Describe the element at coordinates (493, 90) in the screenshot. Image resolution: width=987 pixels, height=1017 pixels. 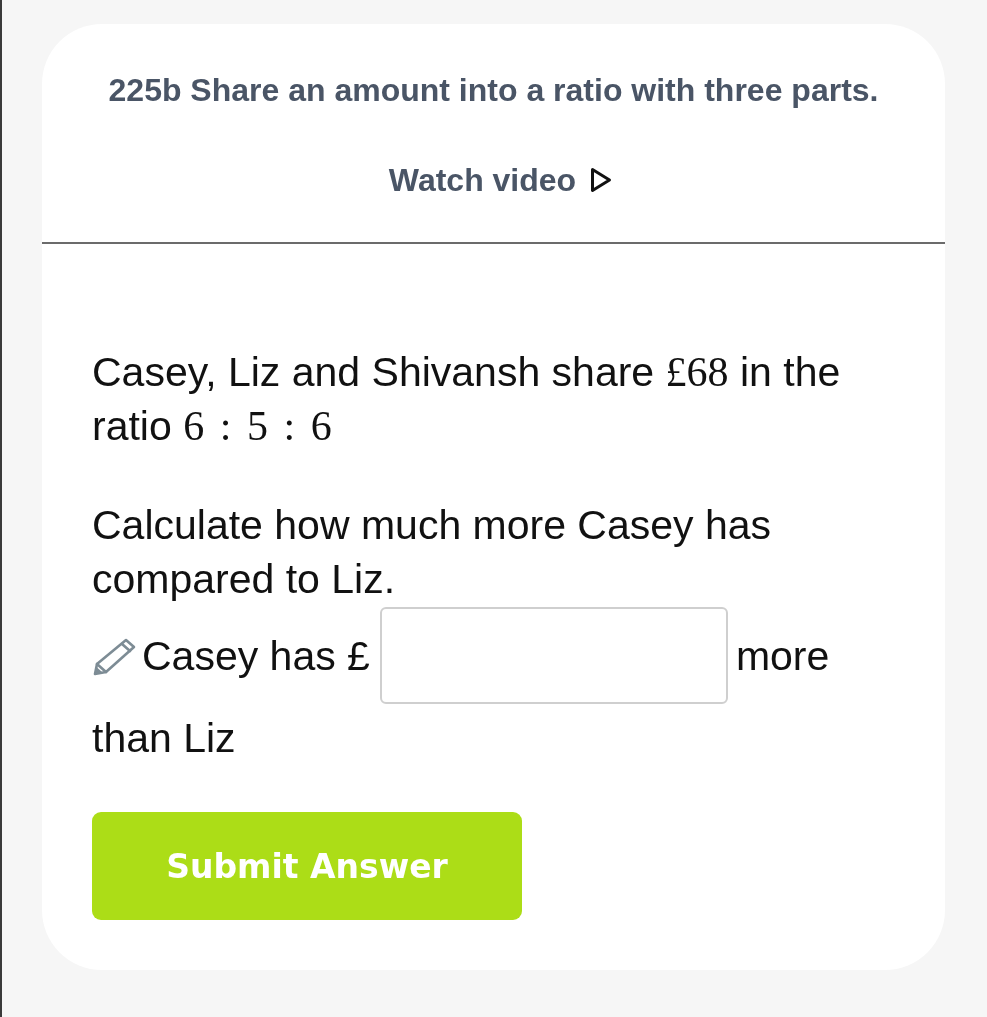
I see `lesson-title: 225b Share an amount into a ratio with three parts.` at that location.